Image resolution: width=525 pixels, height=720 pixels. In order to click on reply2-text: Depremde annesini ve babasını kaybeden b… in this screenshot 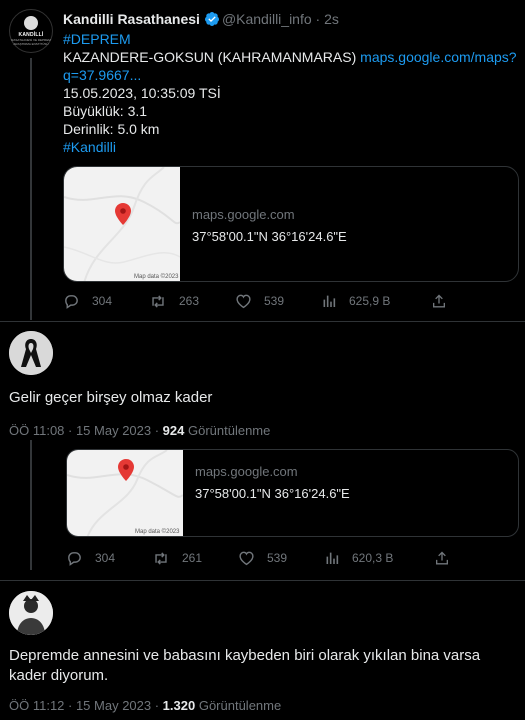, I will do `click(264, 666)`.